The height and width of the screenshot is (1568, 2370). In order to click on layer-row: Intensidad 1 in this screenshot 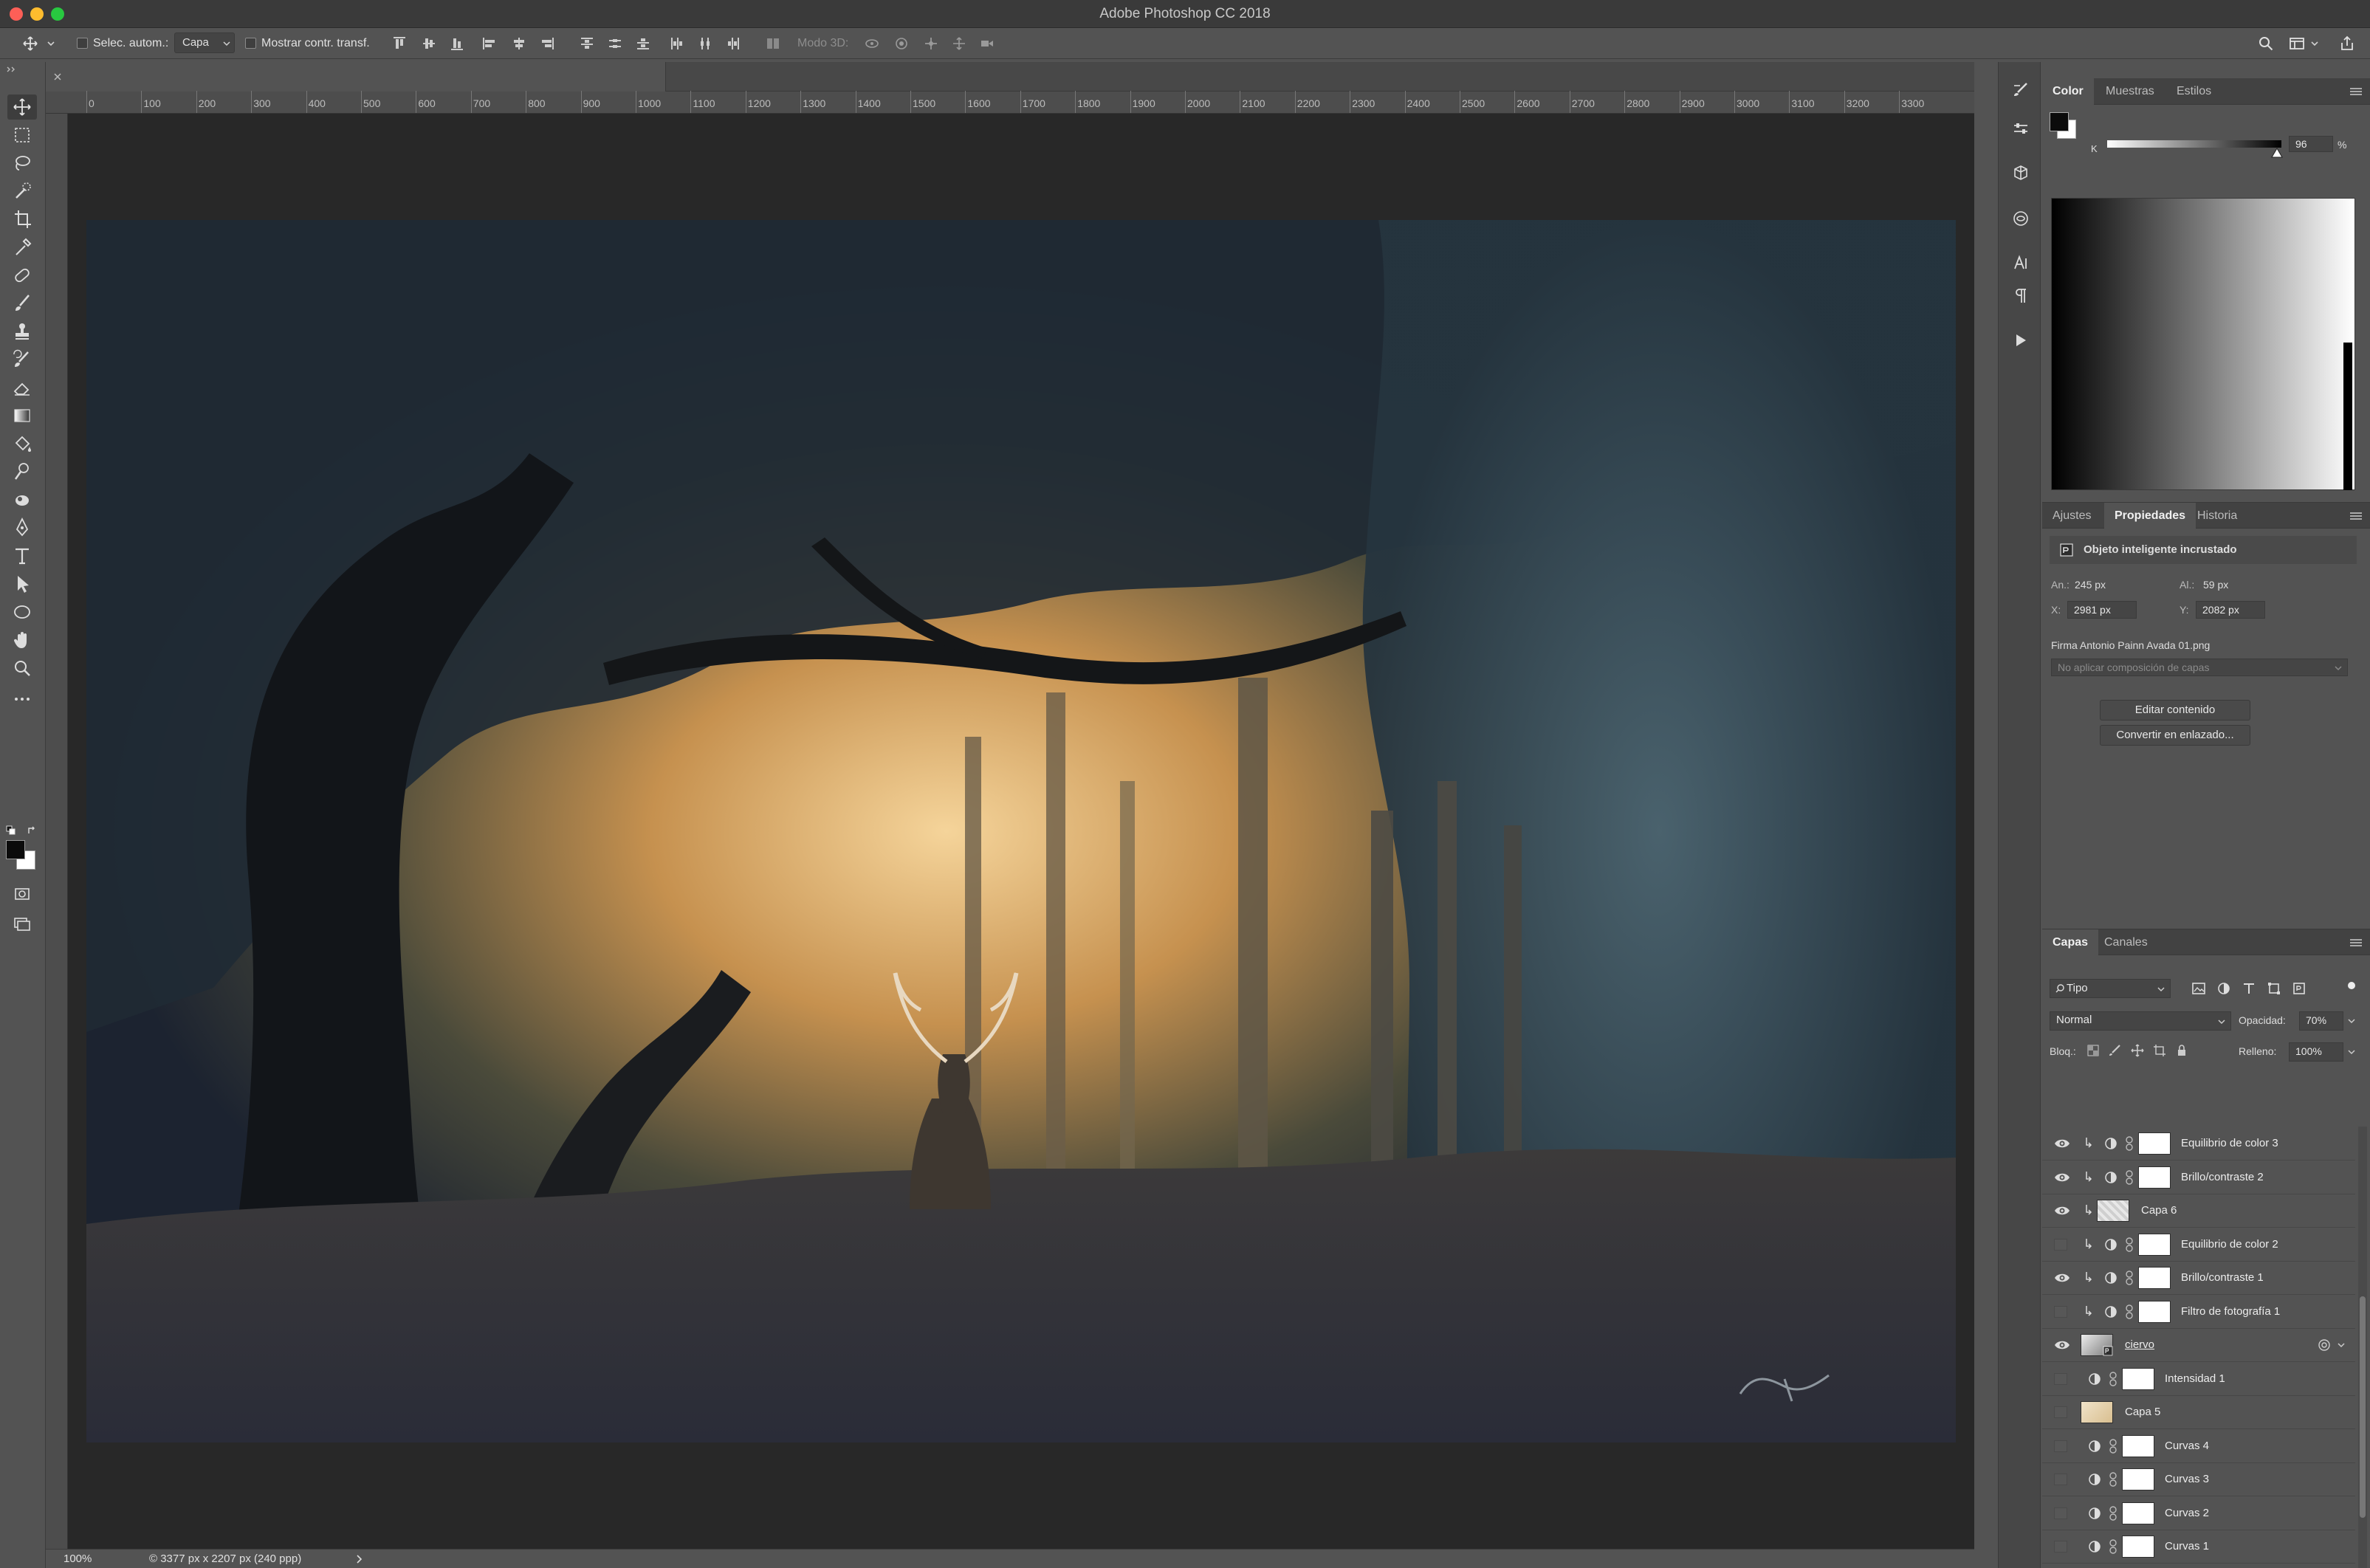, I will do `click(2198, 1379)`.